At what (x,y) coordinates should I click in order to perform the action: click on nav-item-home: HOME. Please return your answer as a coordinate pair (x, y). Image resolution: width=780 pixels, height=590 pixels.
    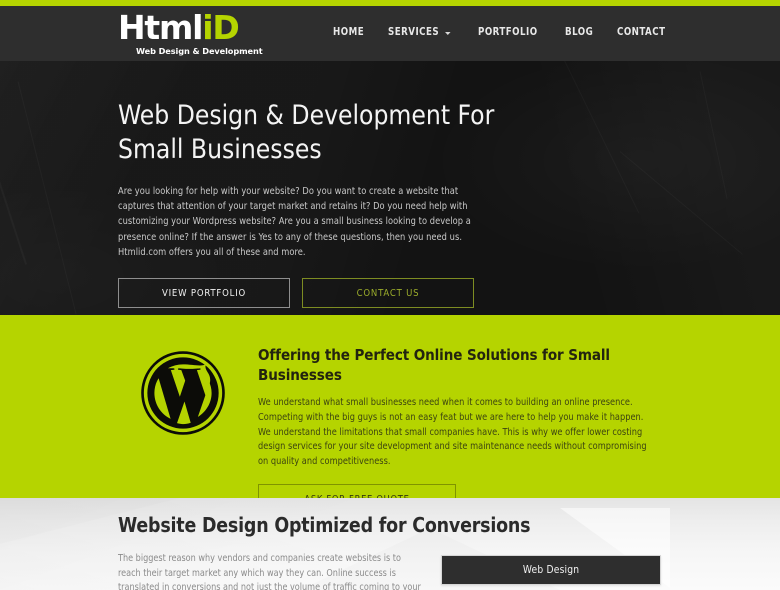
    Looking at the image, I should click on (348, 32).